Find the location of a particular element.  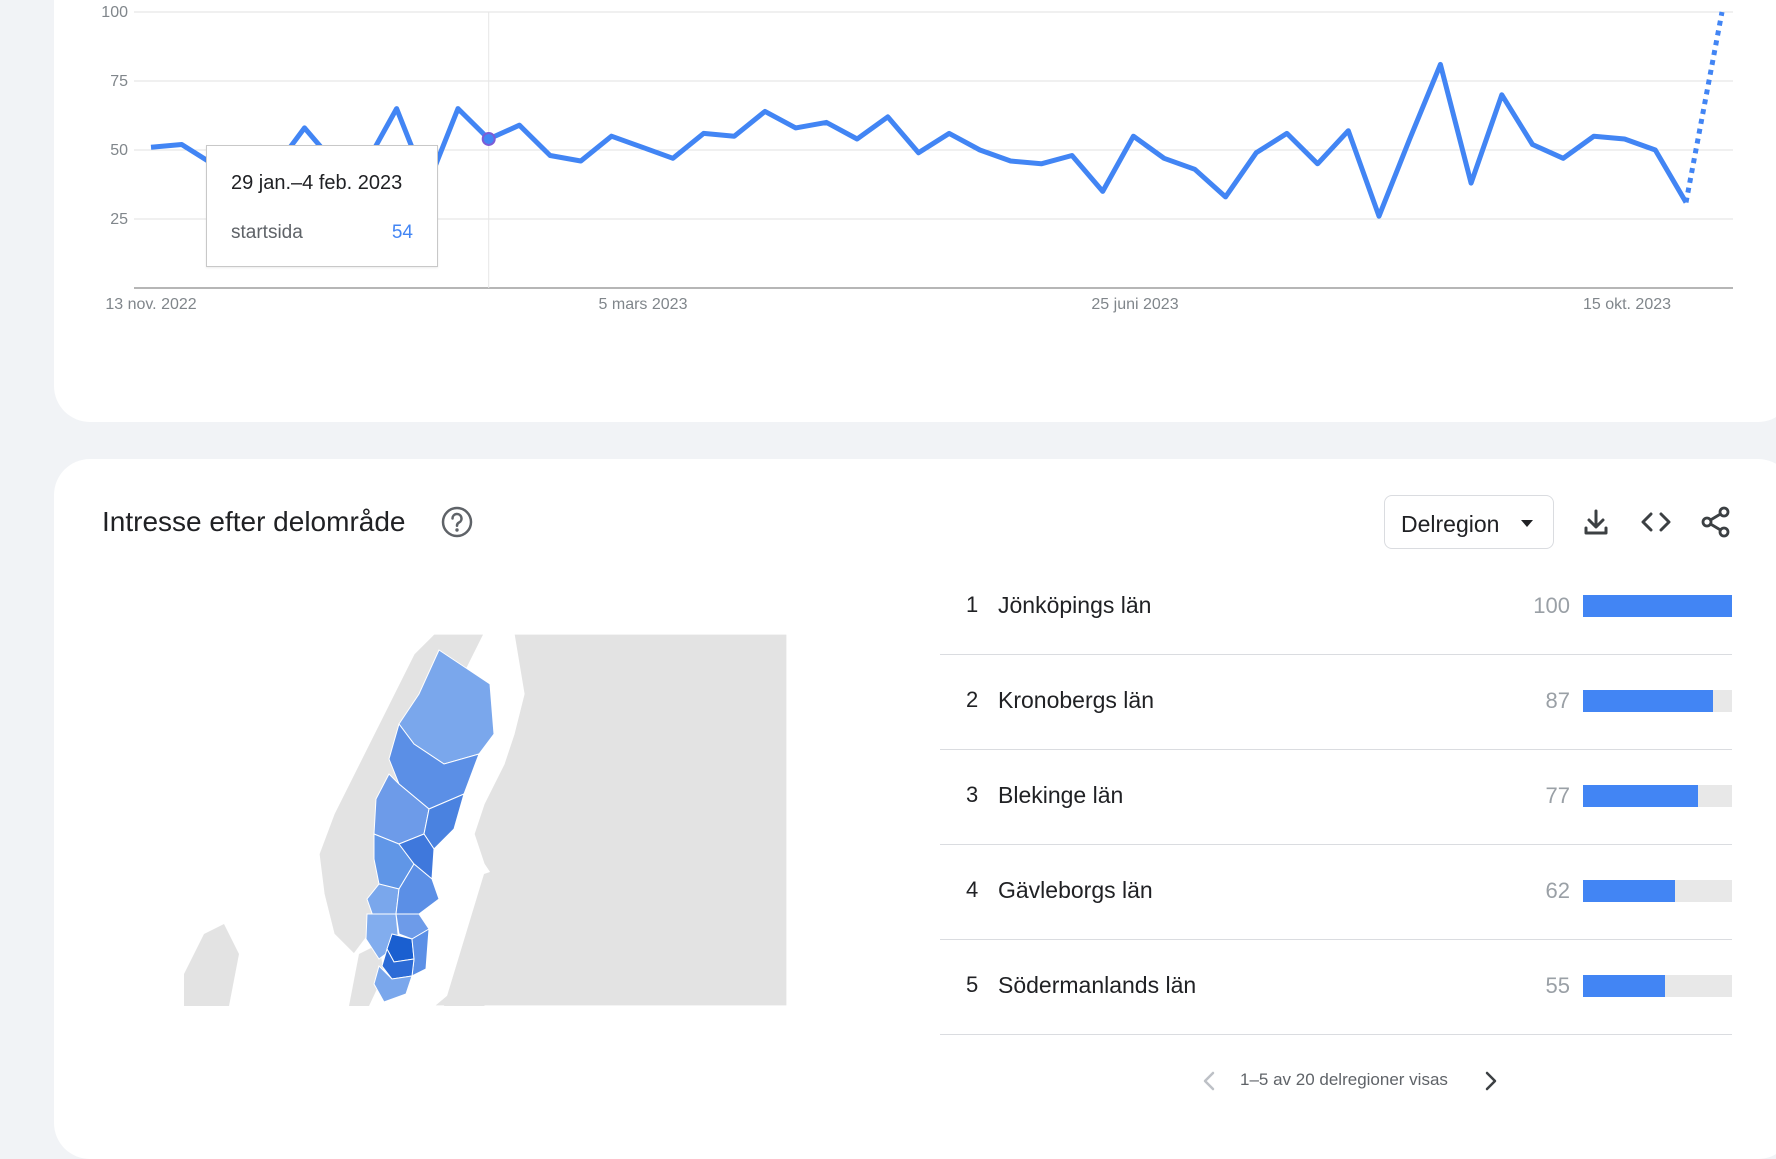

region-name: Södermanlands län is located at coordinates (1097, 985).